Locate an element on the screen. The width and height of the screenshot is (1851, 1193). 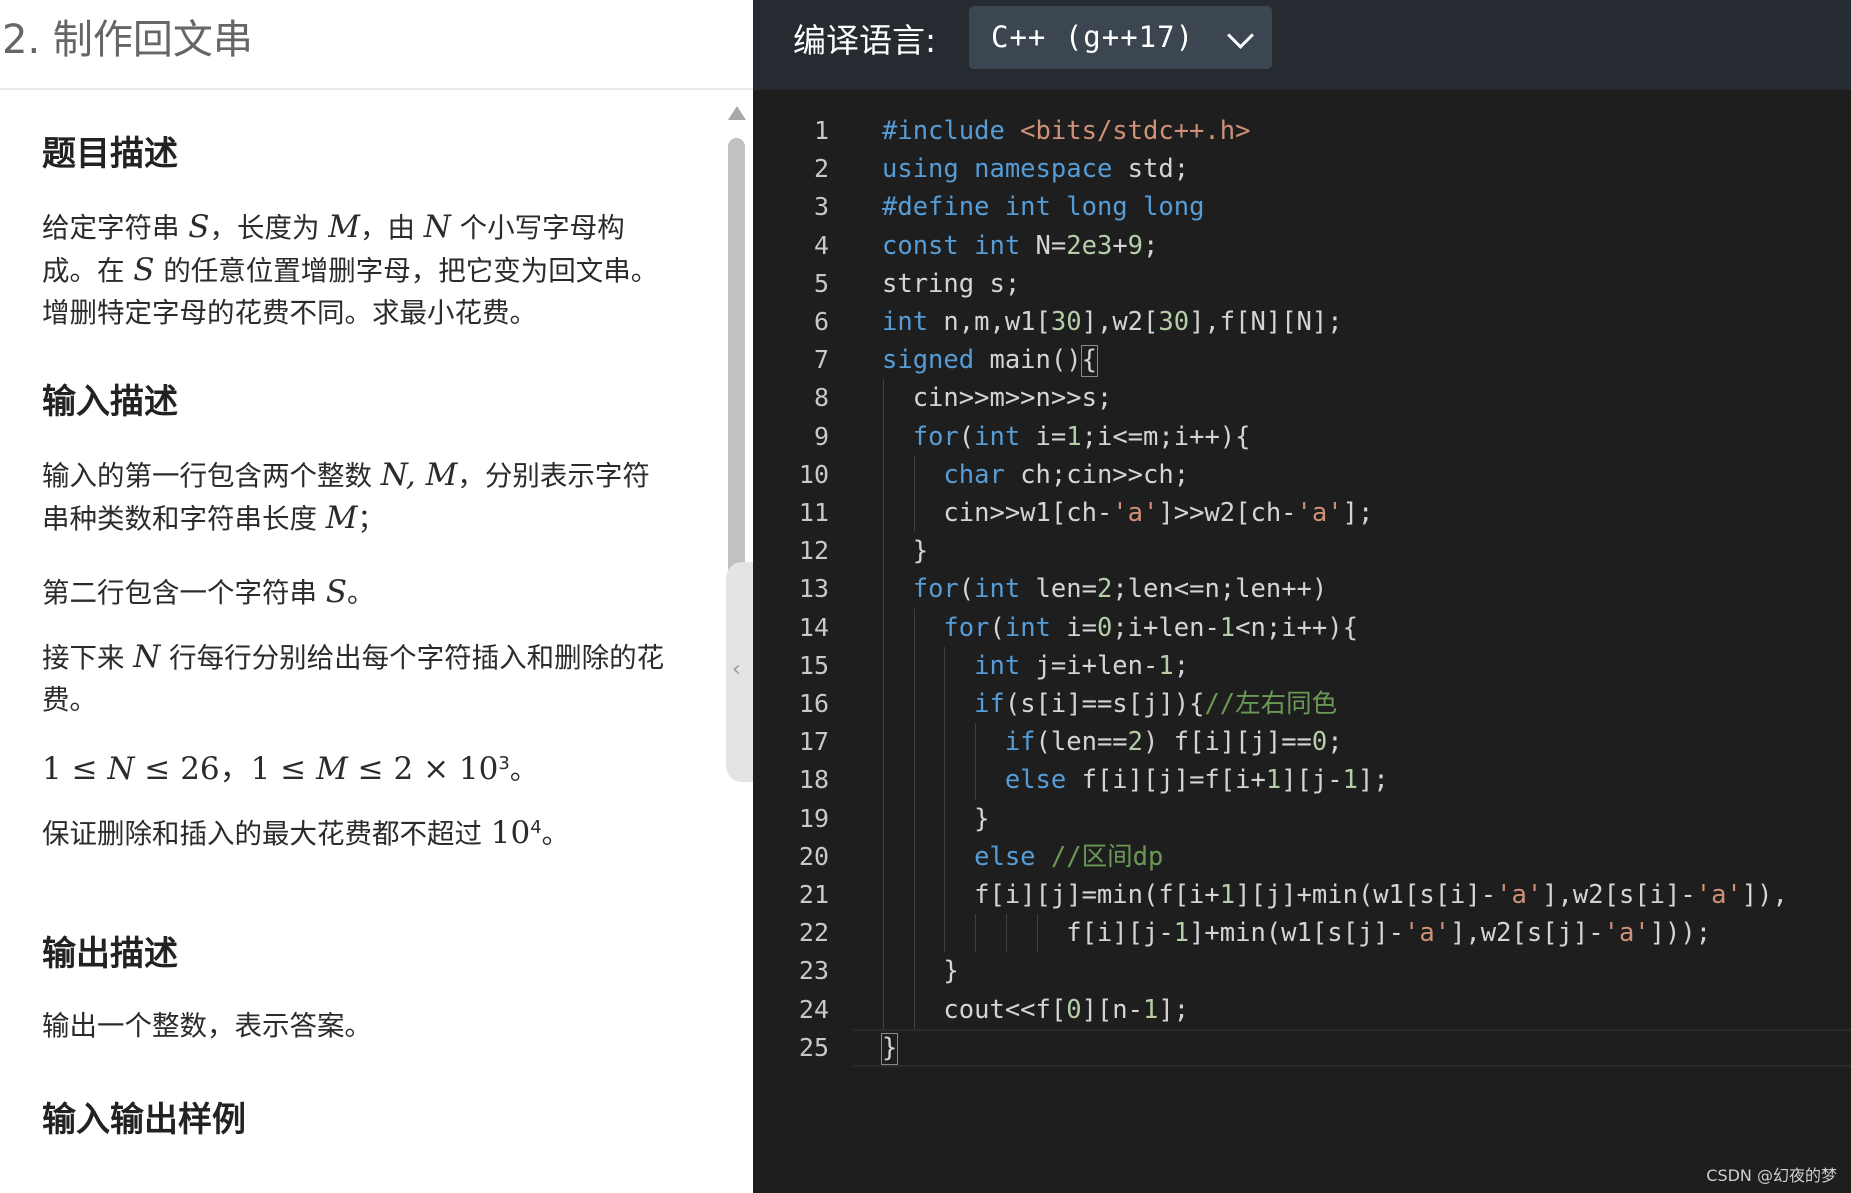
text: 输入的第一行包含两个整数 is located at coordinates (211, 476).